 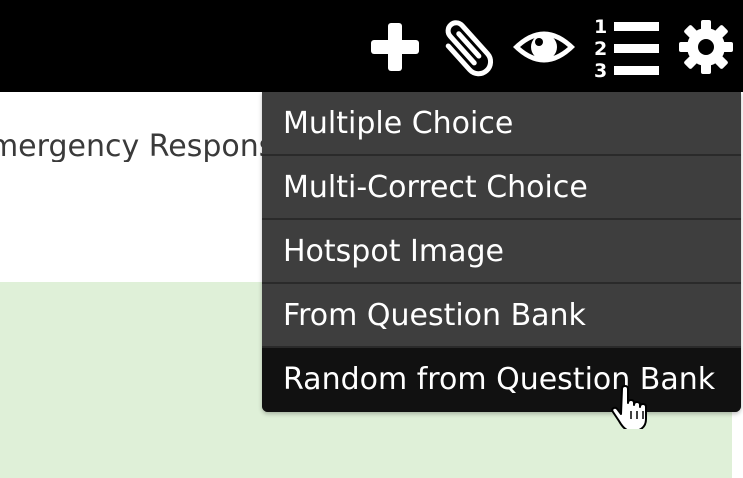 What do you see at coordinates (627, 47) in the screenshot?
I see `numbered-list-icon: 1 2 3` at bounding box center [627, 47].